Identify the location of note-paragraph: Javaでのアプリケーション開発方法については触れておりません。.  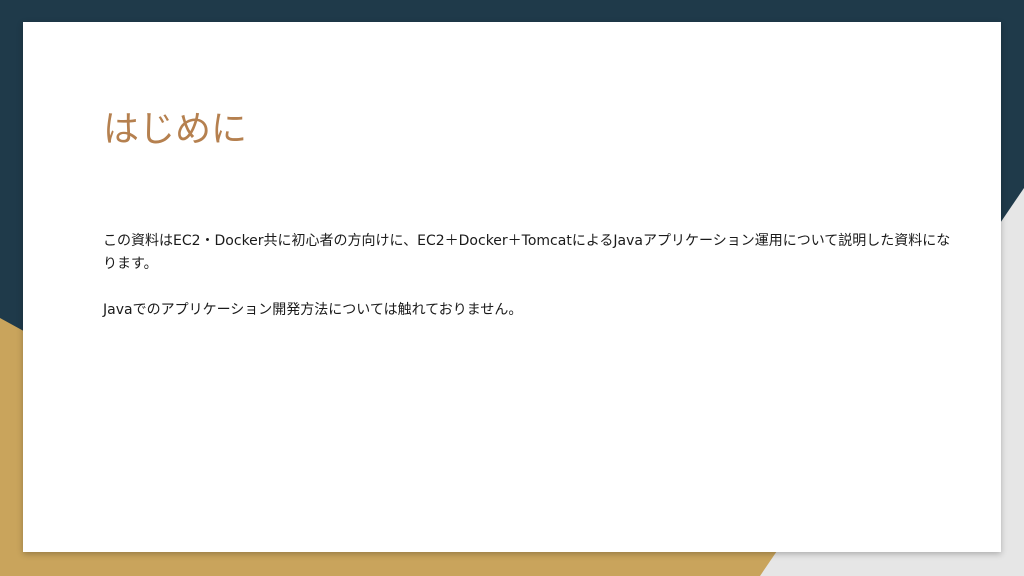
(313, 310).